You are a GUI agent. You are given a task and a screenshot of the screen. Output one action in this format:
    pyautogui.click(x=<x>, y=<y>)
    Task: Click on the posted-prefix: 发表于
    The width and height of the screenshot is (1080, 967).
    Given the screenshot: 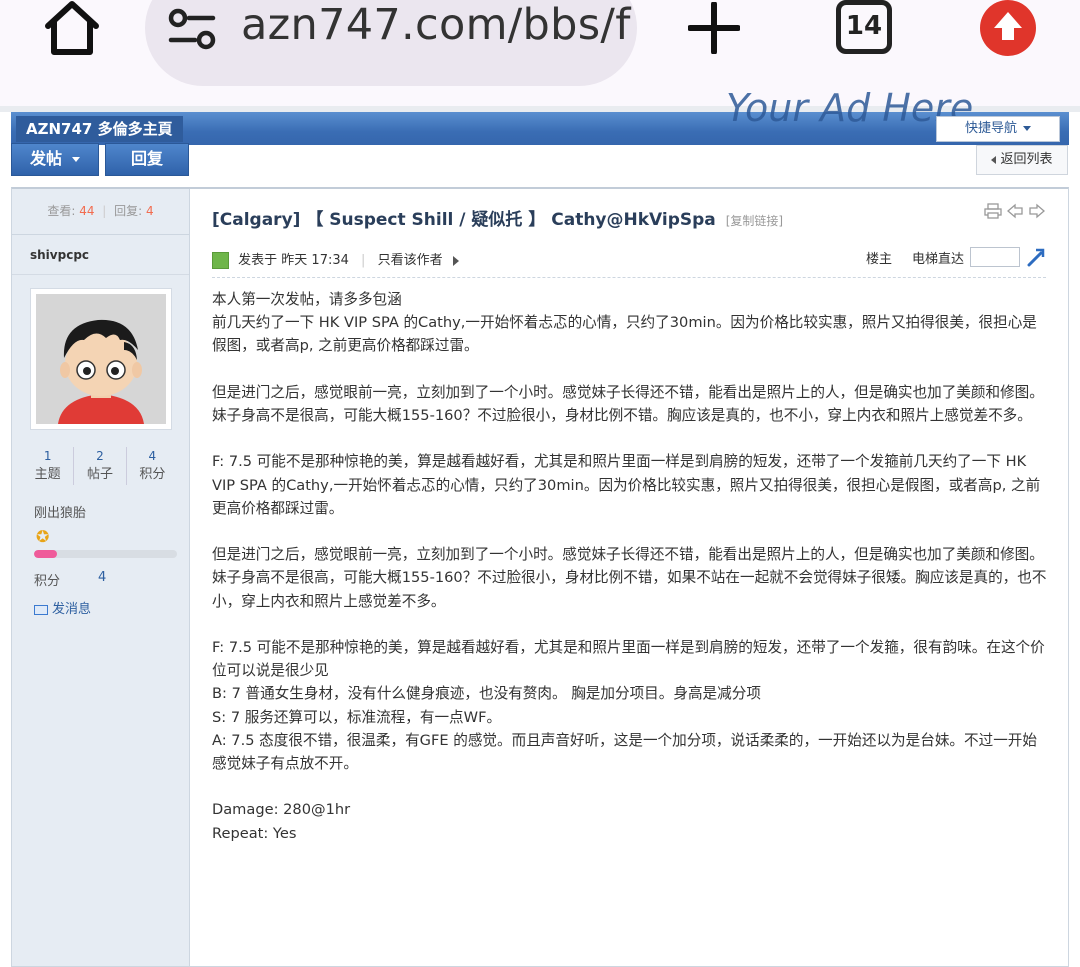 What is the action you would take?
    pyautogui.click(x=258, y=260)
    